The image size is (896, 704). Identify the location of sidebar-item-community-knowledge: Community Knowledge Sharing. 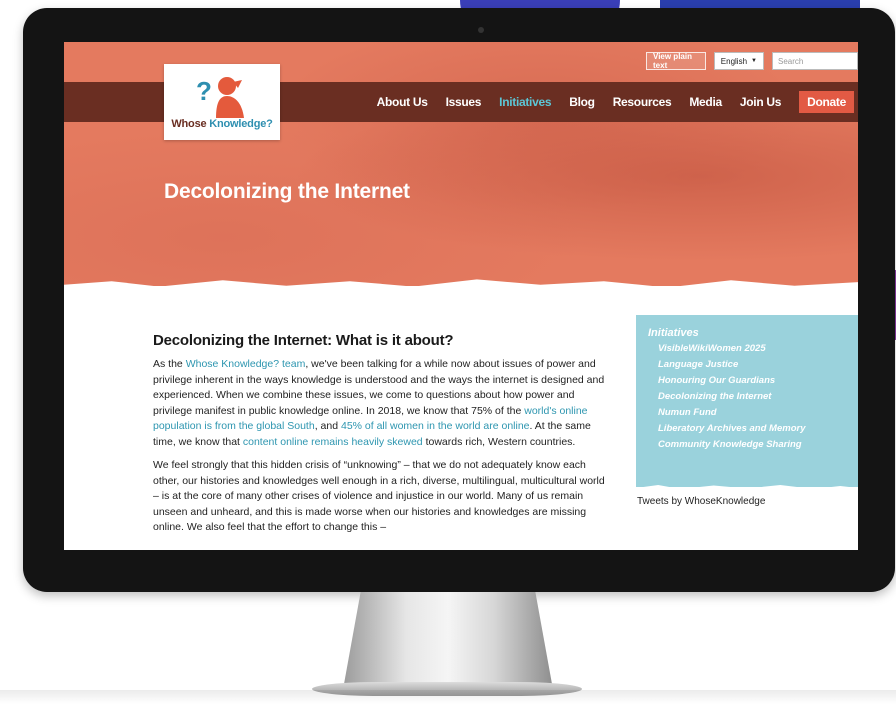
(752, 445).